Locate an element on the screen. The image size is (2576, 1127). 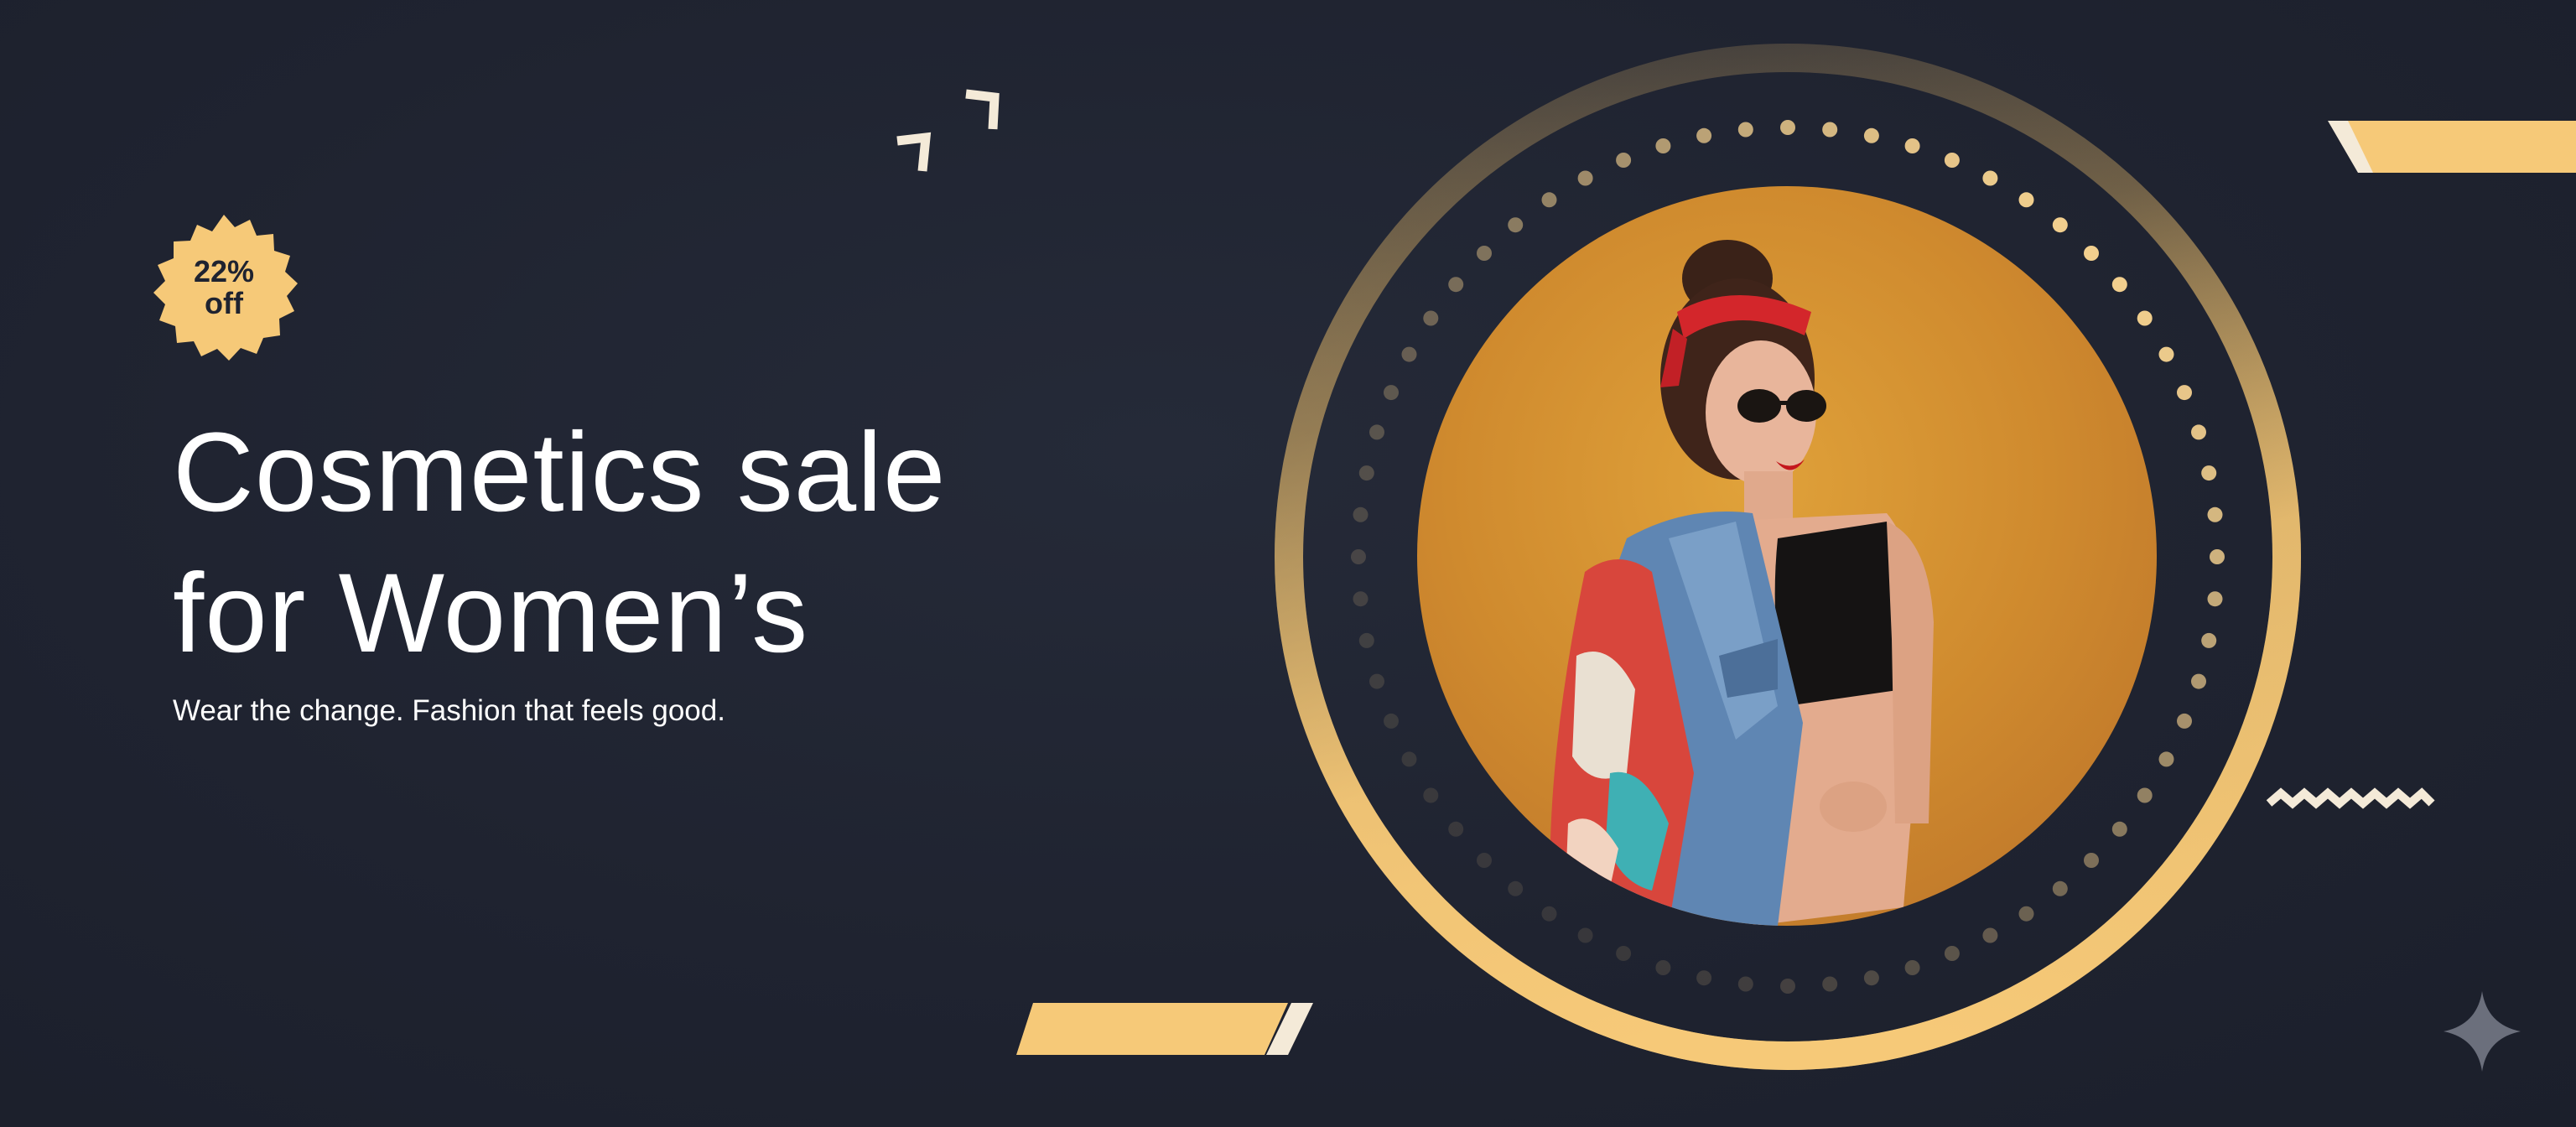
headline-line-2: for Women’s is located at coordinates (491, 613).